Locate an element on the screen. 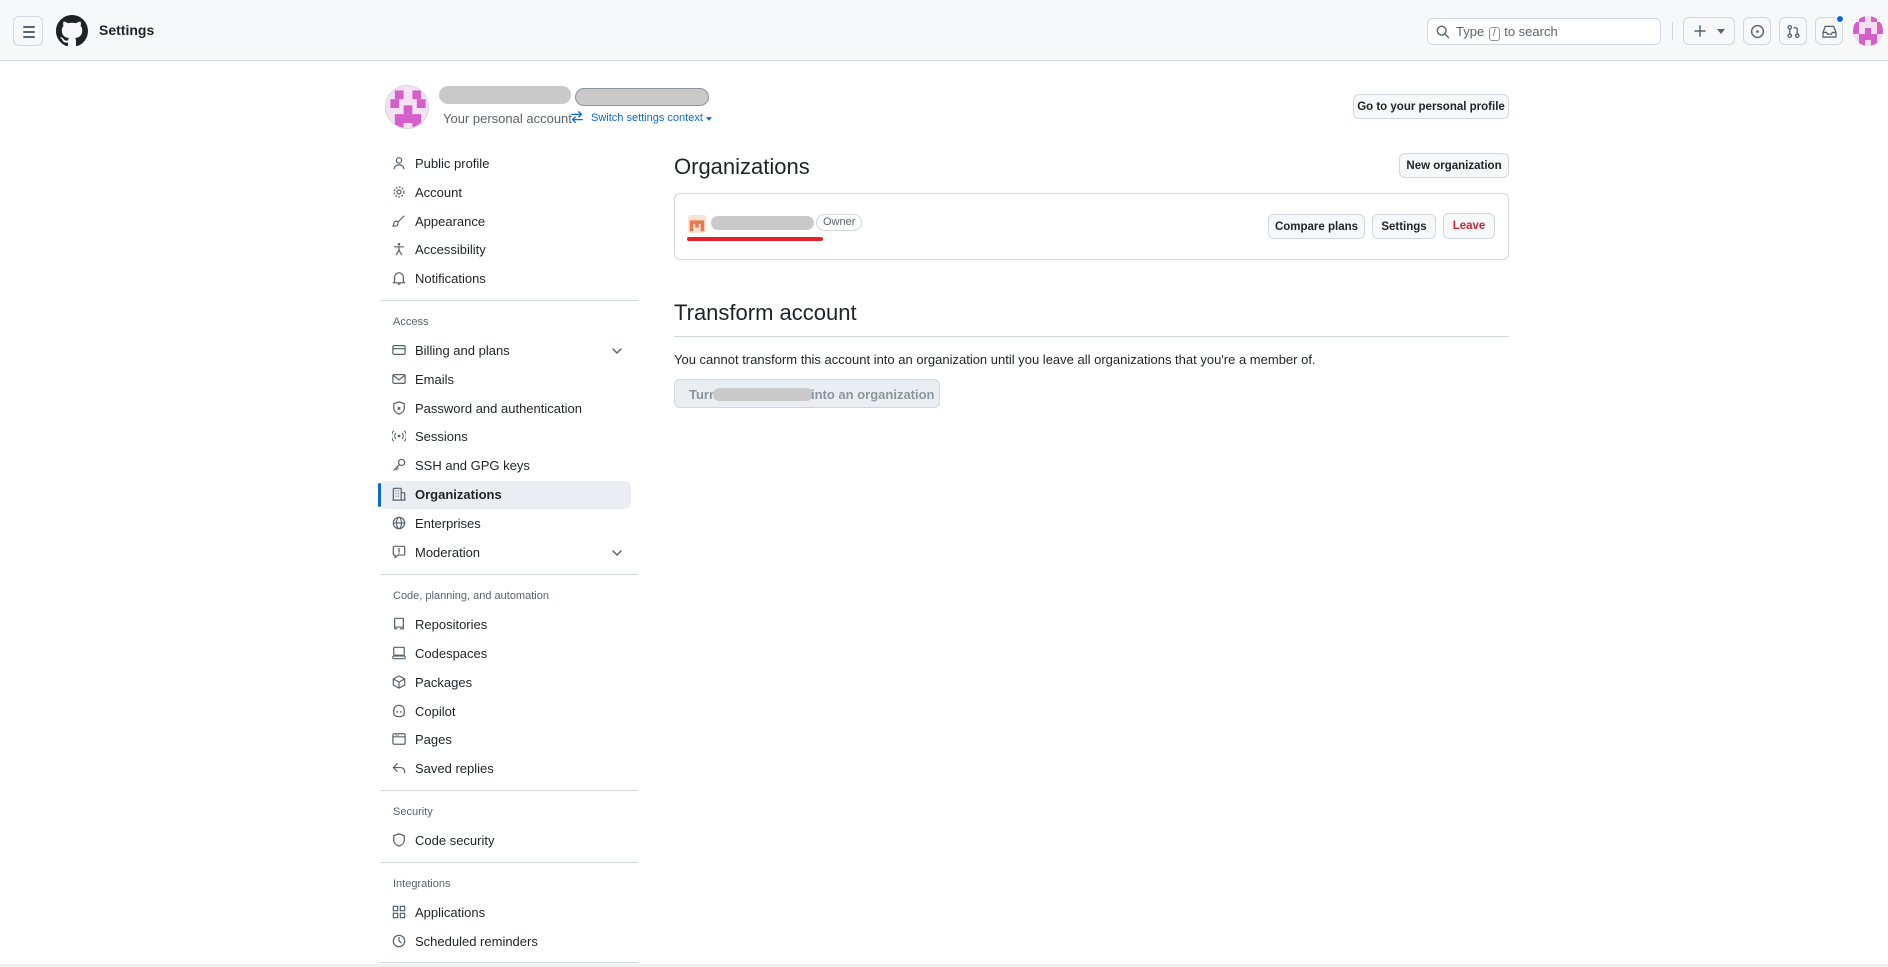 Image resolution: width=1888 pixels, height=967 pixels. sidebar-item-applications: Applications is located at coordinates (505, 913).